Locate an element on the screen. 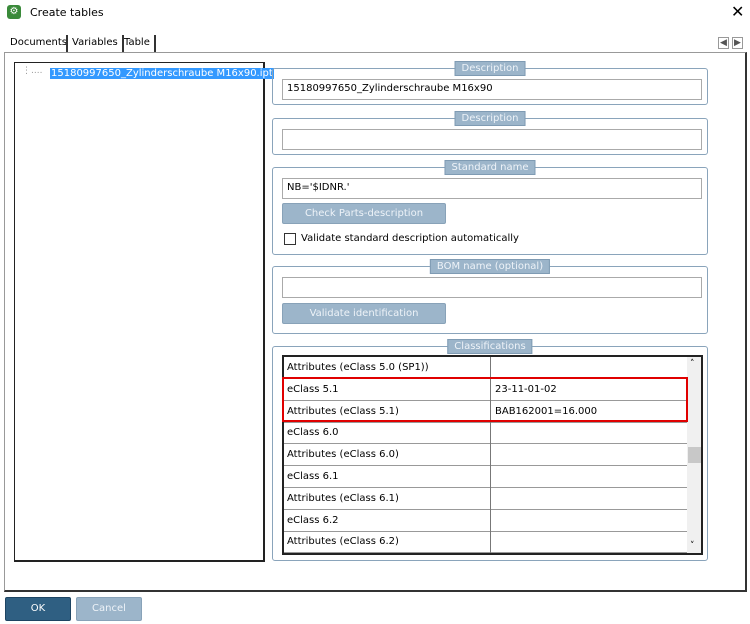 Image resolution: width=750 pixels, height=624 pixels. tab-variables: Variables is located at coordinates (95, 43).